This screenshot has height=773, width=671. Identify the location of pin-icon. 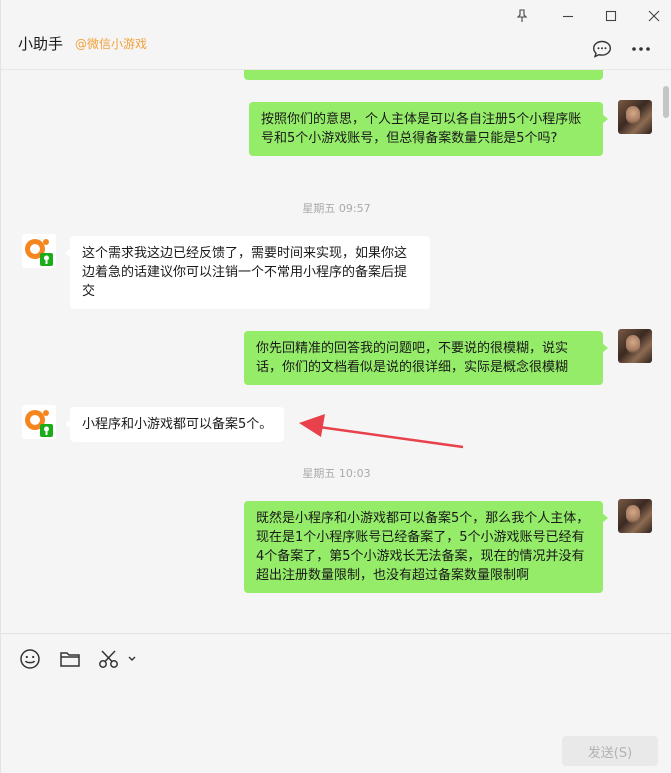
(522, 17).